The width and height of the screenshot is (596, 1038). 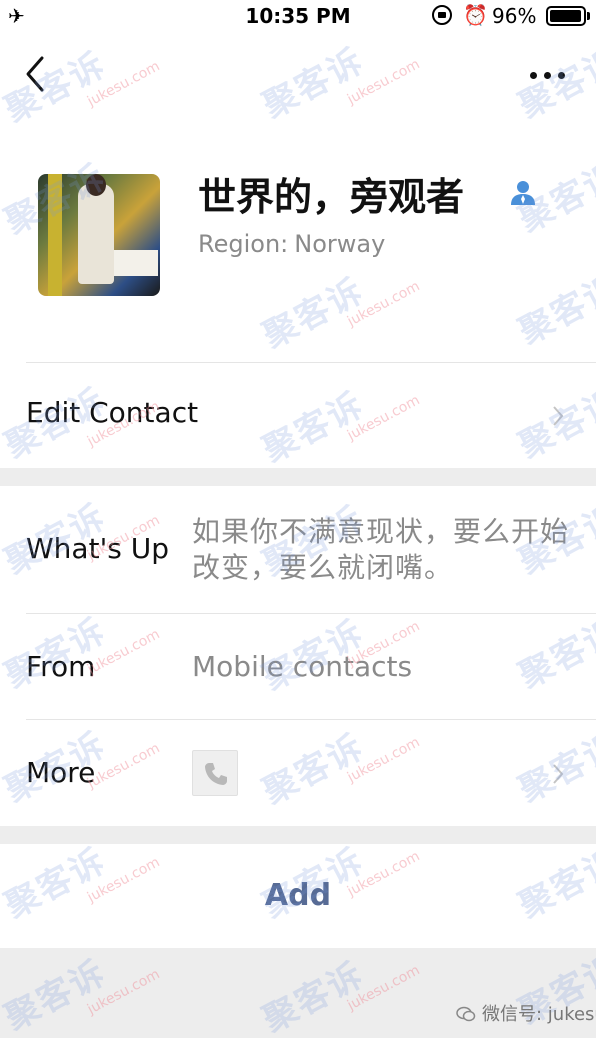 What do you see at coordinates (523, 193) in the screenshot?
I see `contact-person-icon` at bounding box center [523, 193].